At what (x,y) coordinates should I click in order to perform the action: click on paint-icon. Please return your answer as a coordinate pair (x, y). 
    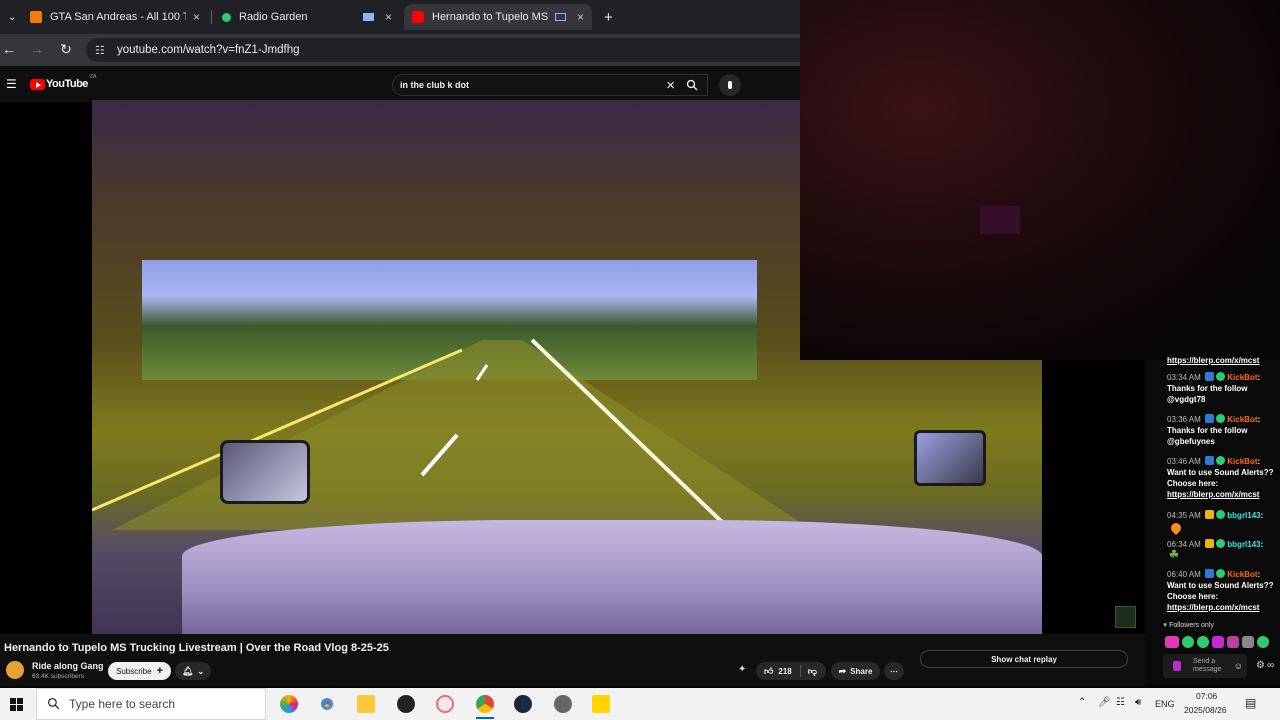
    Looking at the image, I should click on (445, 704).